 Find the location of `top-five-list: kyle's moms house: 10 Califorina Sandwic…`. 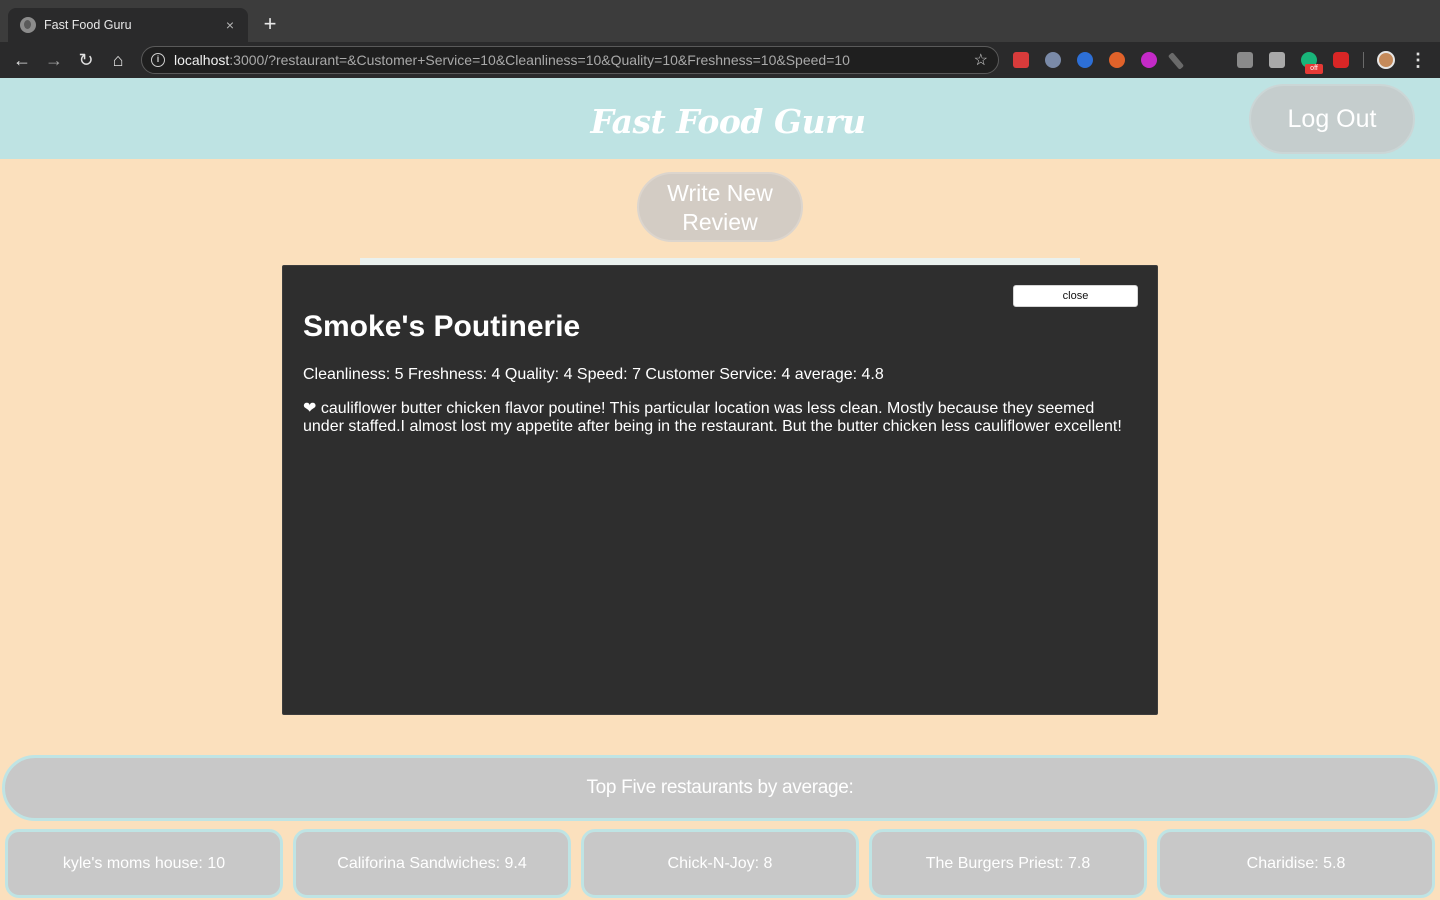

top-five-list: kyle's moms house: 10 Califorina Sandwic… is located at coordinates (720, 864).